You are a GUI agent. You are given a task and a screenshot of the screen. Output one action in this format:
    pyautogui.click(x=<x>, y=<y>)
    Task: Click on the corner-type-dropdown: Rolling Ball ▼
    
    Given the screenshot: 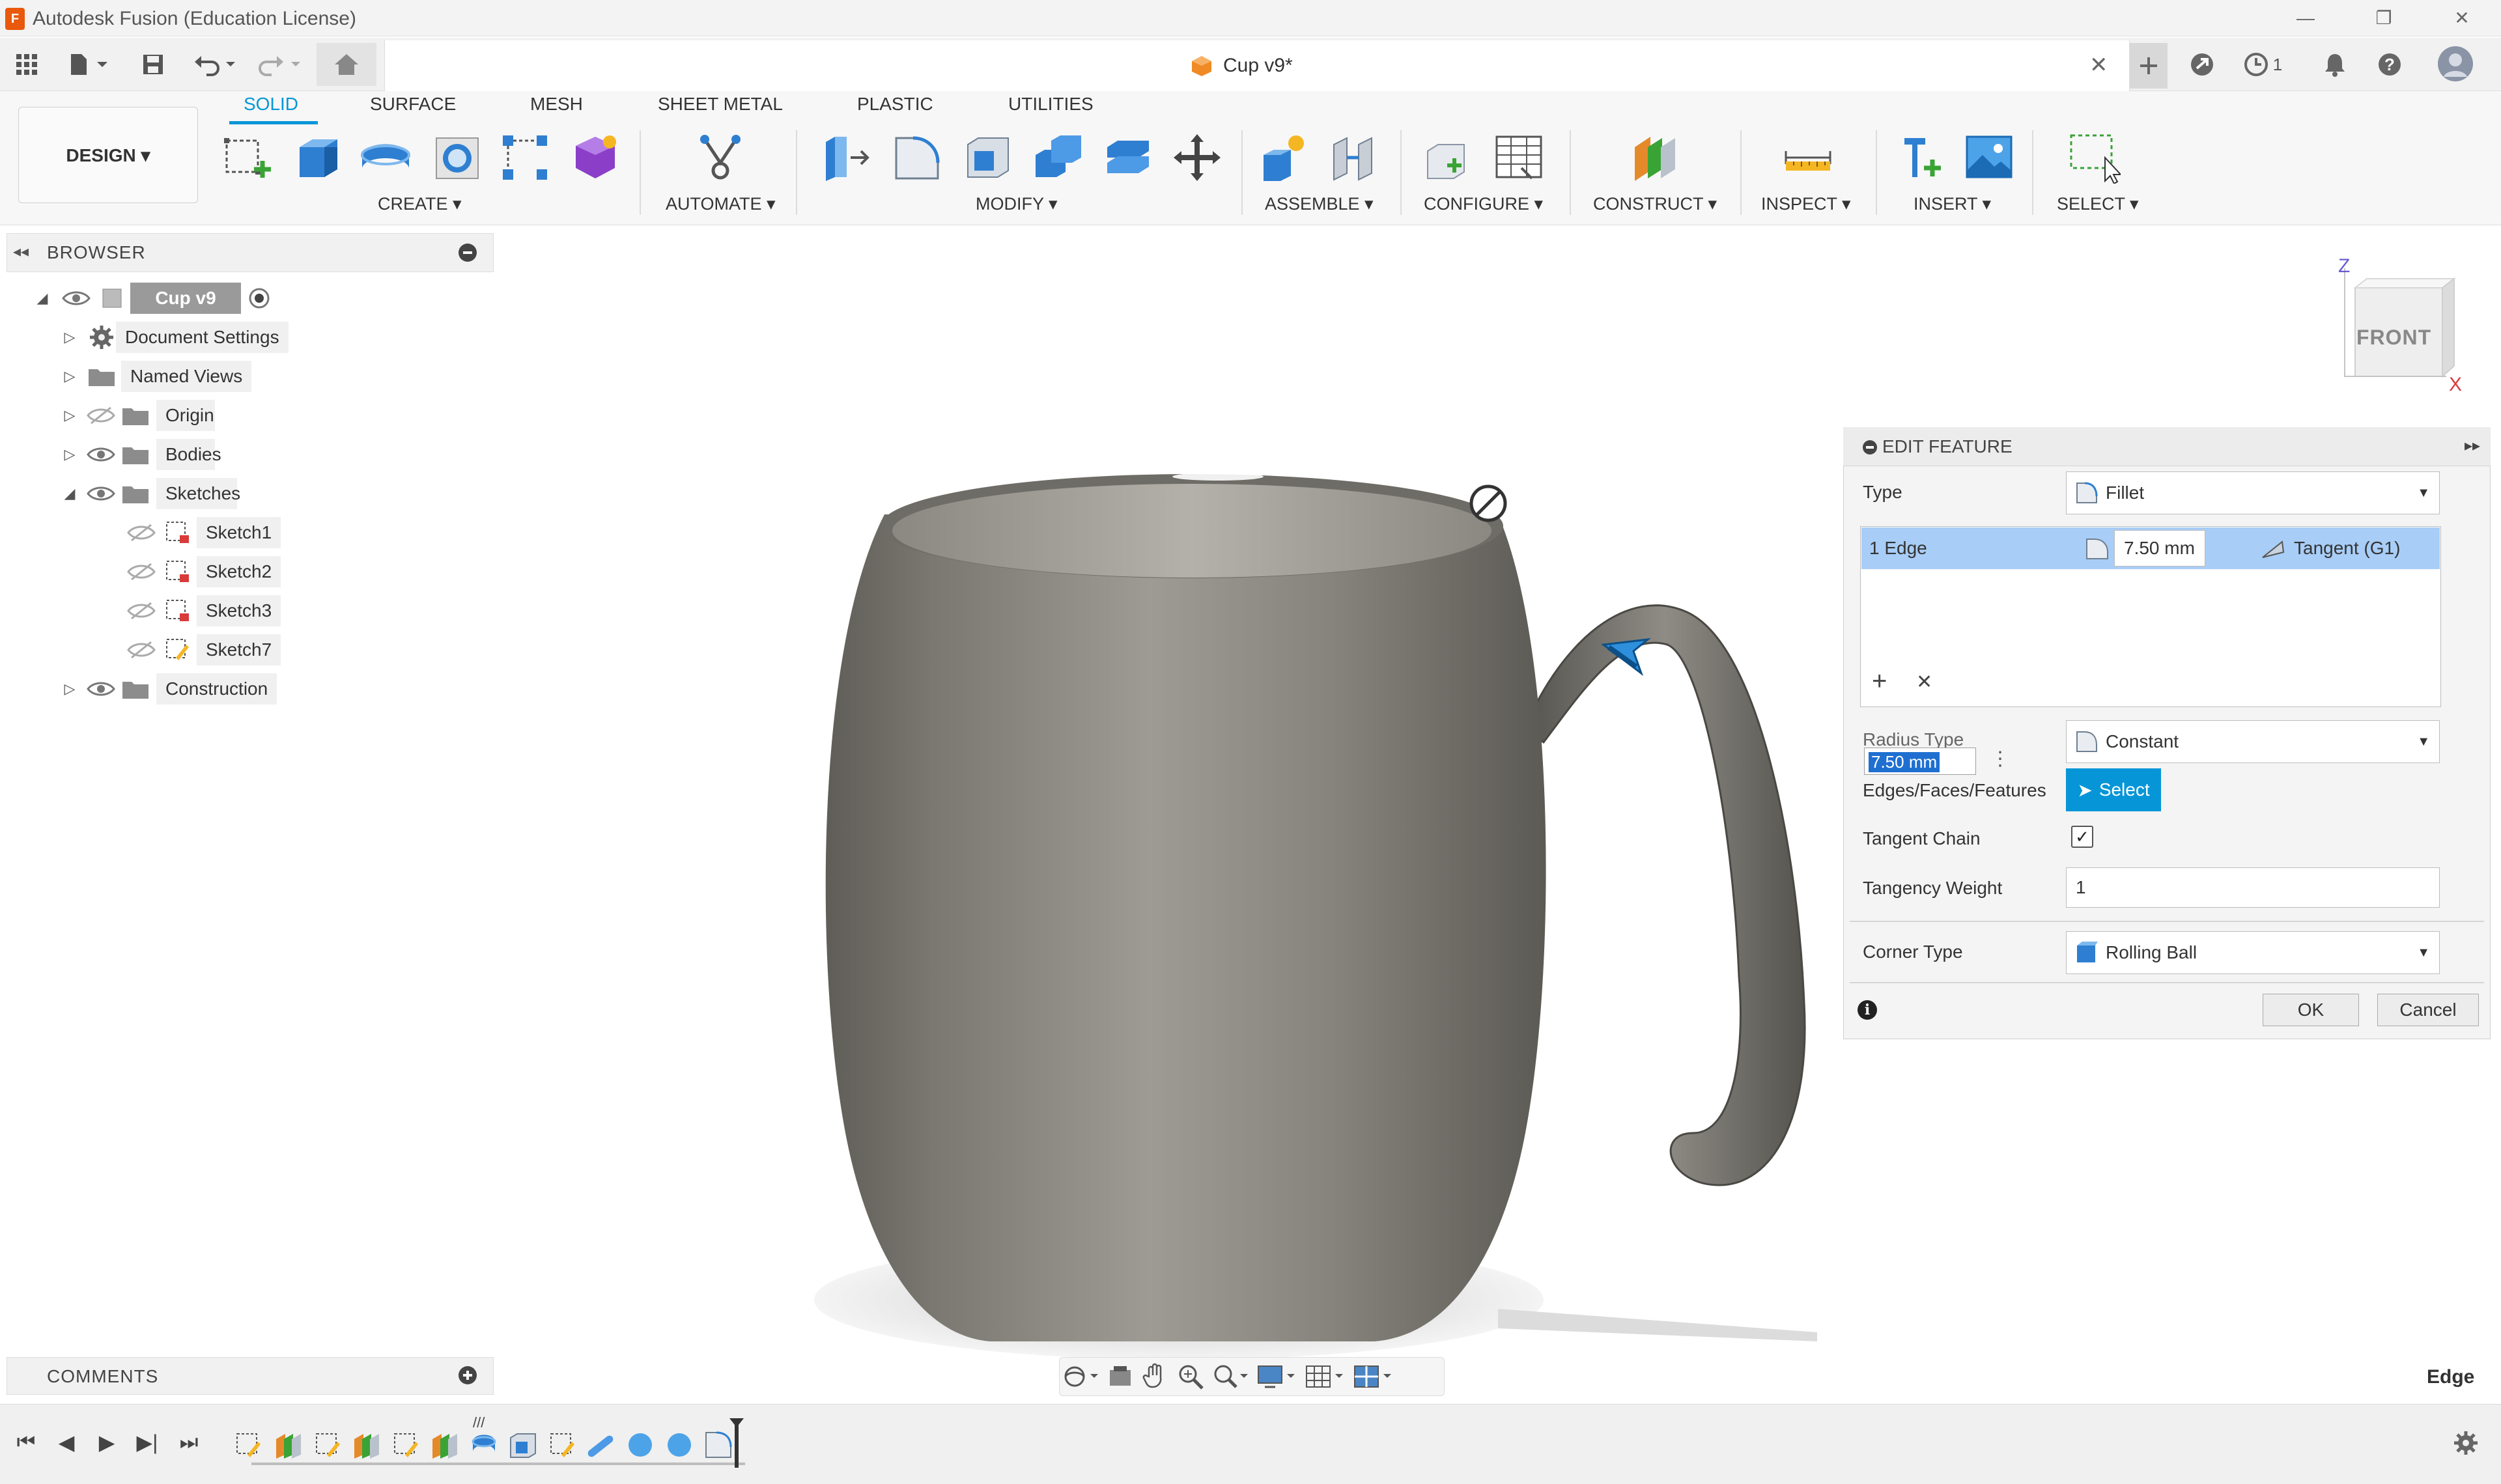 What is the action you would take?
    pyautogui.click(x=2253, y=953)
    